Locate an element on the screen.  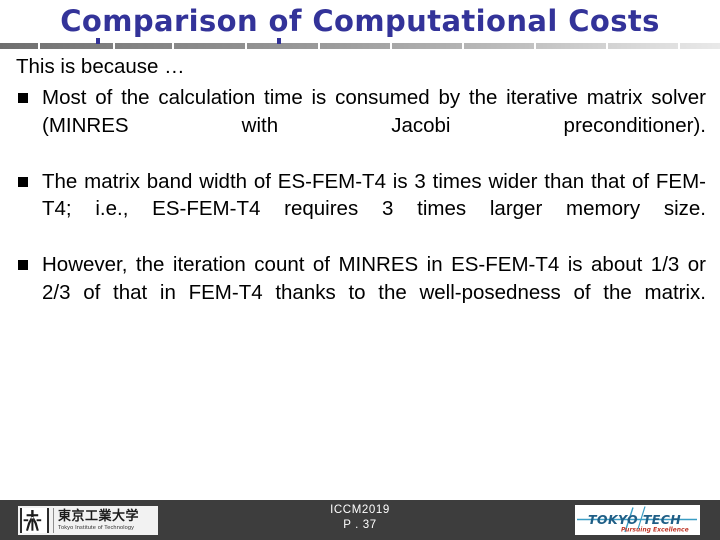
tokyo-tech-wordmark-logo: TOKYO TECH Pursuing Excellence is located at coordinates (637, 520).